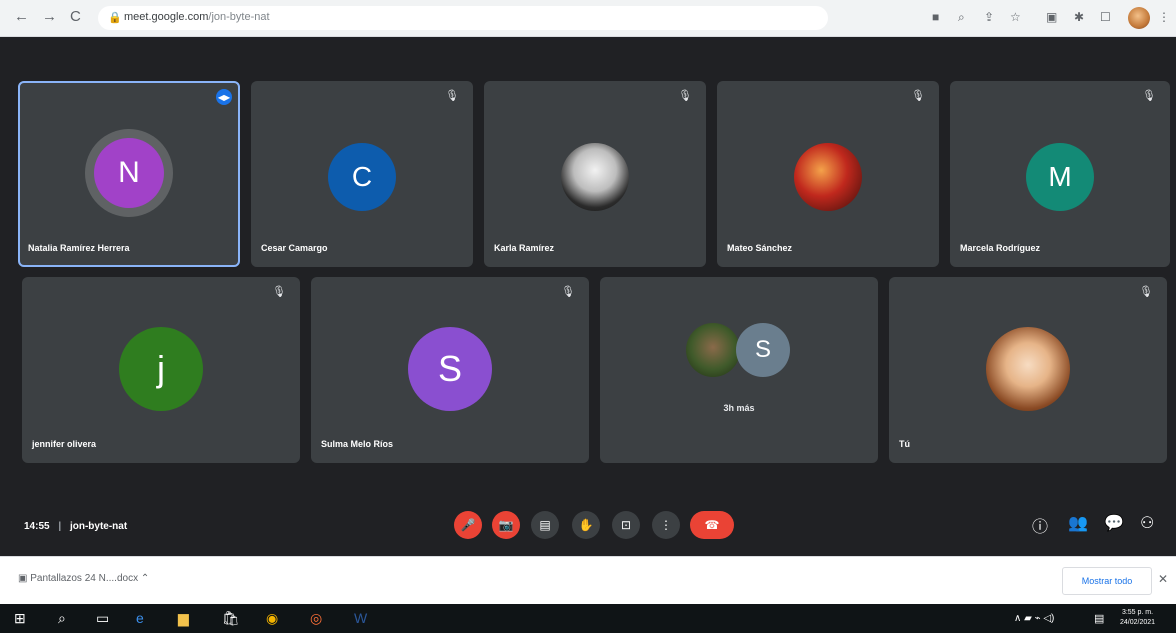  I want to click on more-participants-label: 3h más, so click(739, 408).